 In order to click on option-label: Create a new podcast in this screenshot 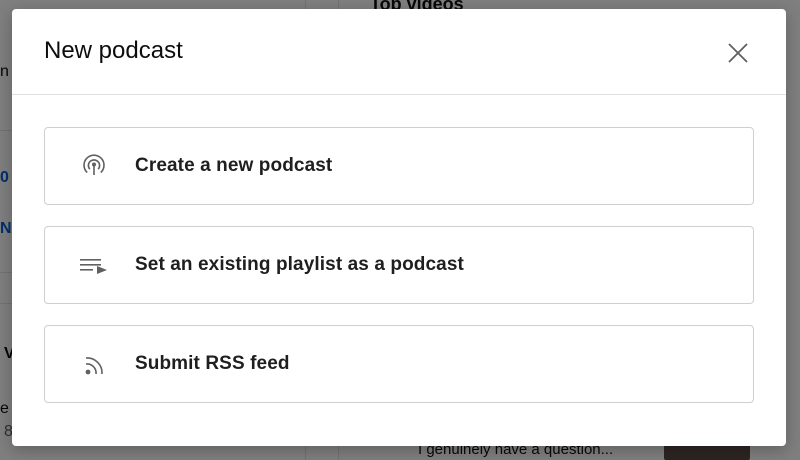, I will do `click(234, 165)`.